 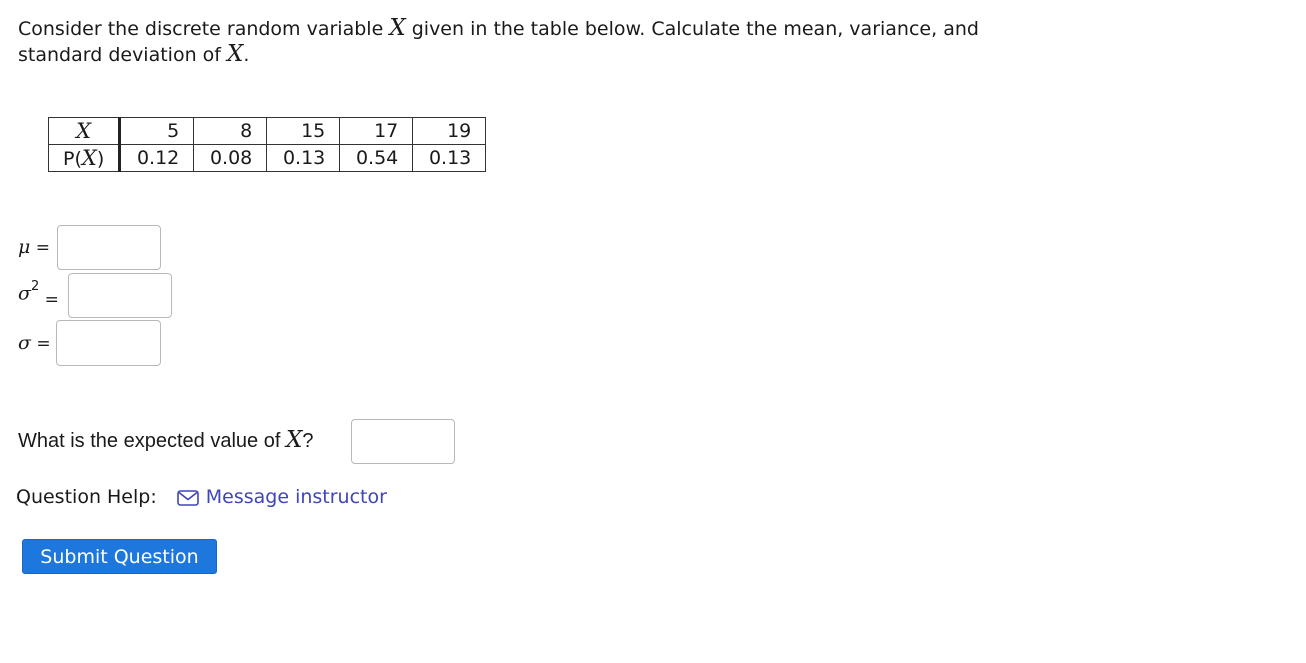 What do you see at coordinates (34, 247) in the screenshot?
I see `mean-label: μ =` at bounding box center [34, 247].